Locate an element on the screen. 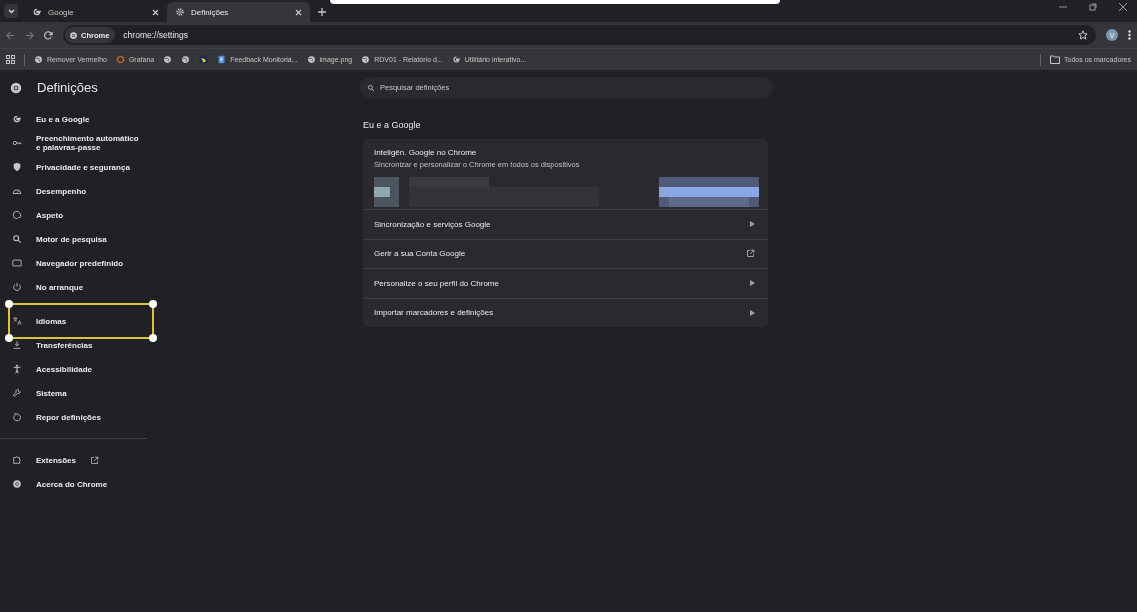 The height and width of the screenshot is (612, 1137). sidebar-item: Idiomas is located at coordinates (73, 321).